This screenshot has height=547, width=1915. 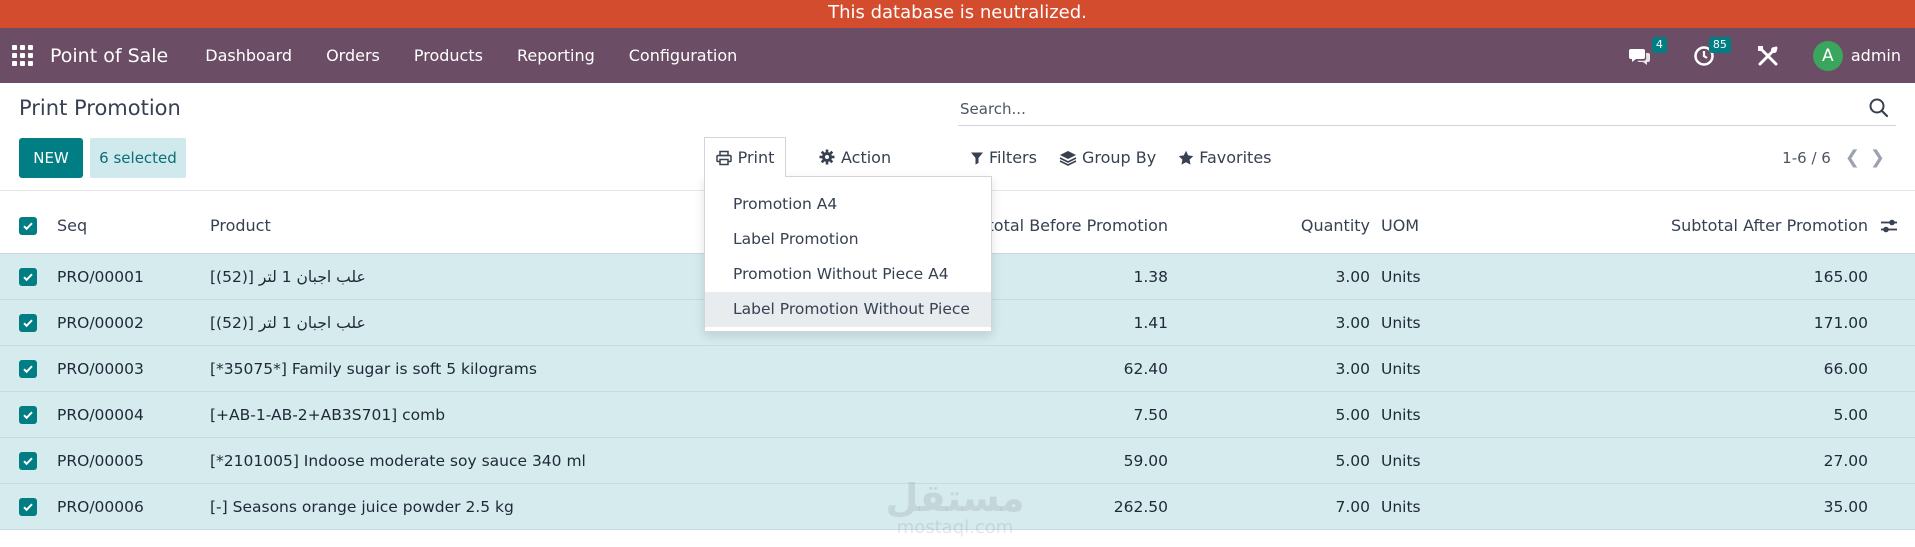 I want to click on cell-quantity: 7.00, so click(x=1352, y=506).